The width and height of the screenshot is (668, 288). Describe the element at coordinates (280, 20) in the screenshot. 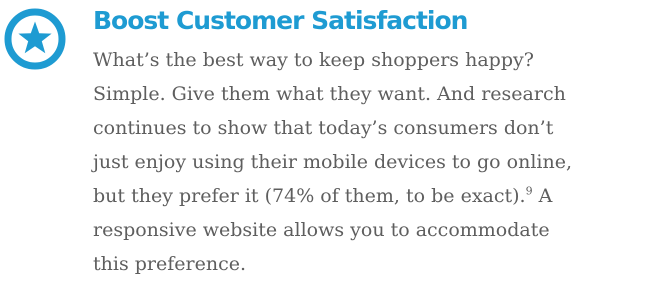

I see `section-heading: Boost Customer Satisfaction` at that location.